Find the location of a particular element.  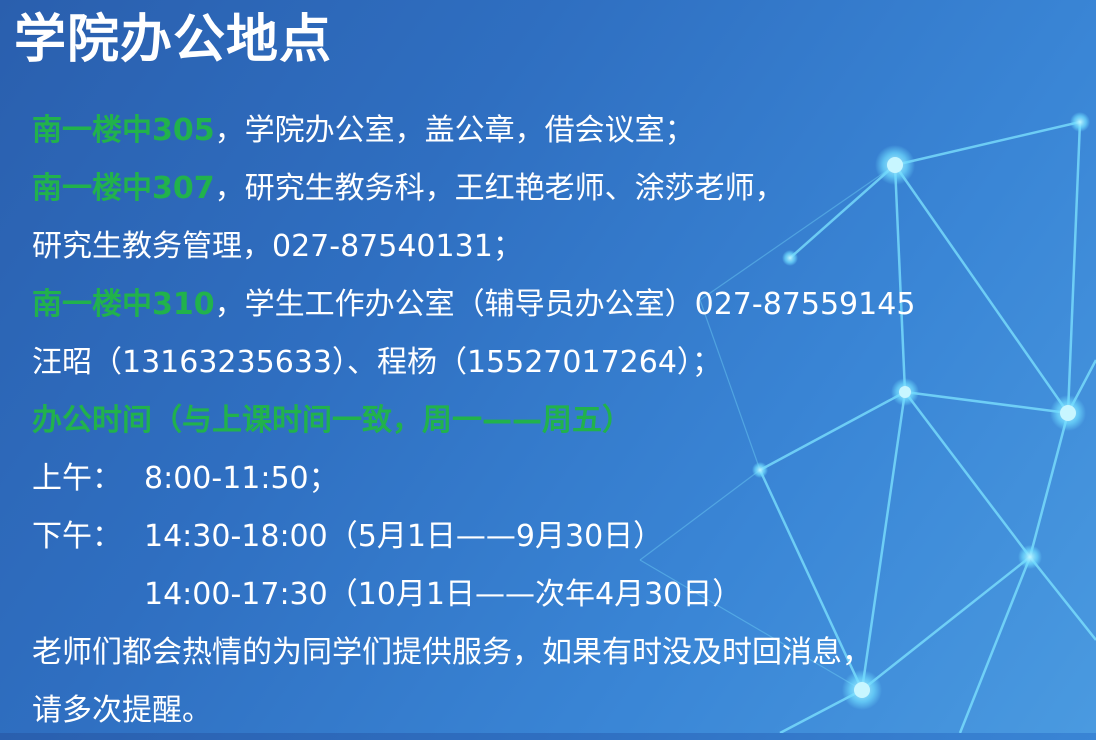

service-note: 老师们都会热情的为同学们提供服务，如果有时没及时回消息， is located at coordinates (473, 653).